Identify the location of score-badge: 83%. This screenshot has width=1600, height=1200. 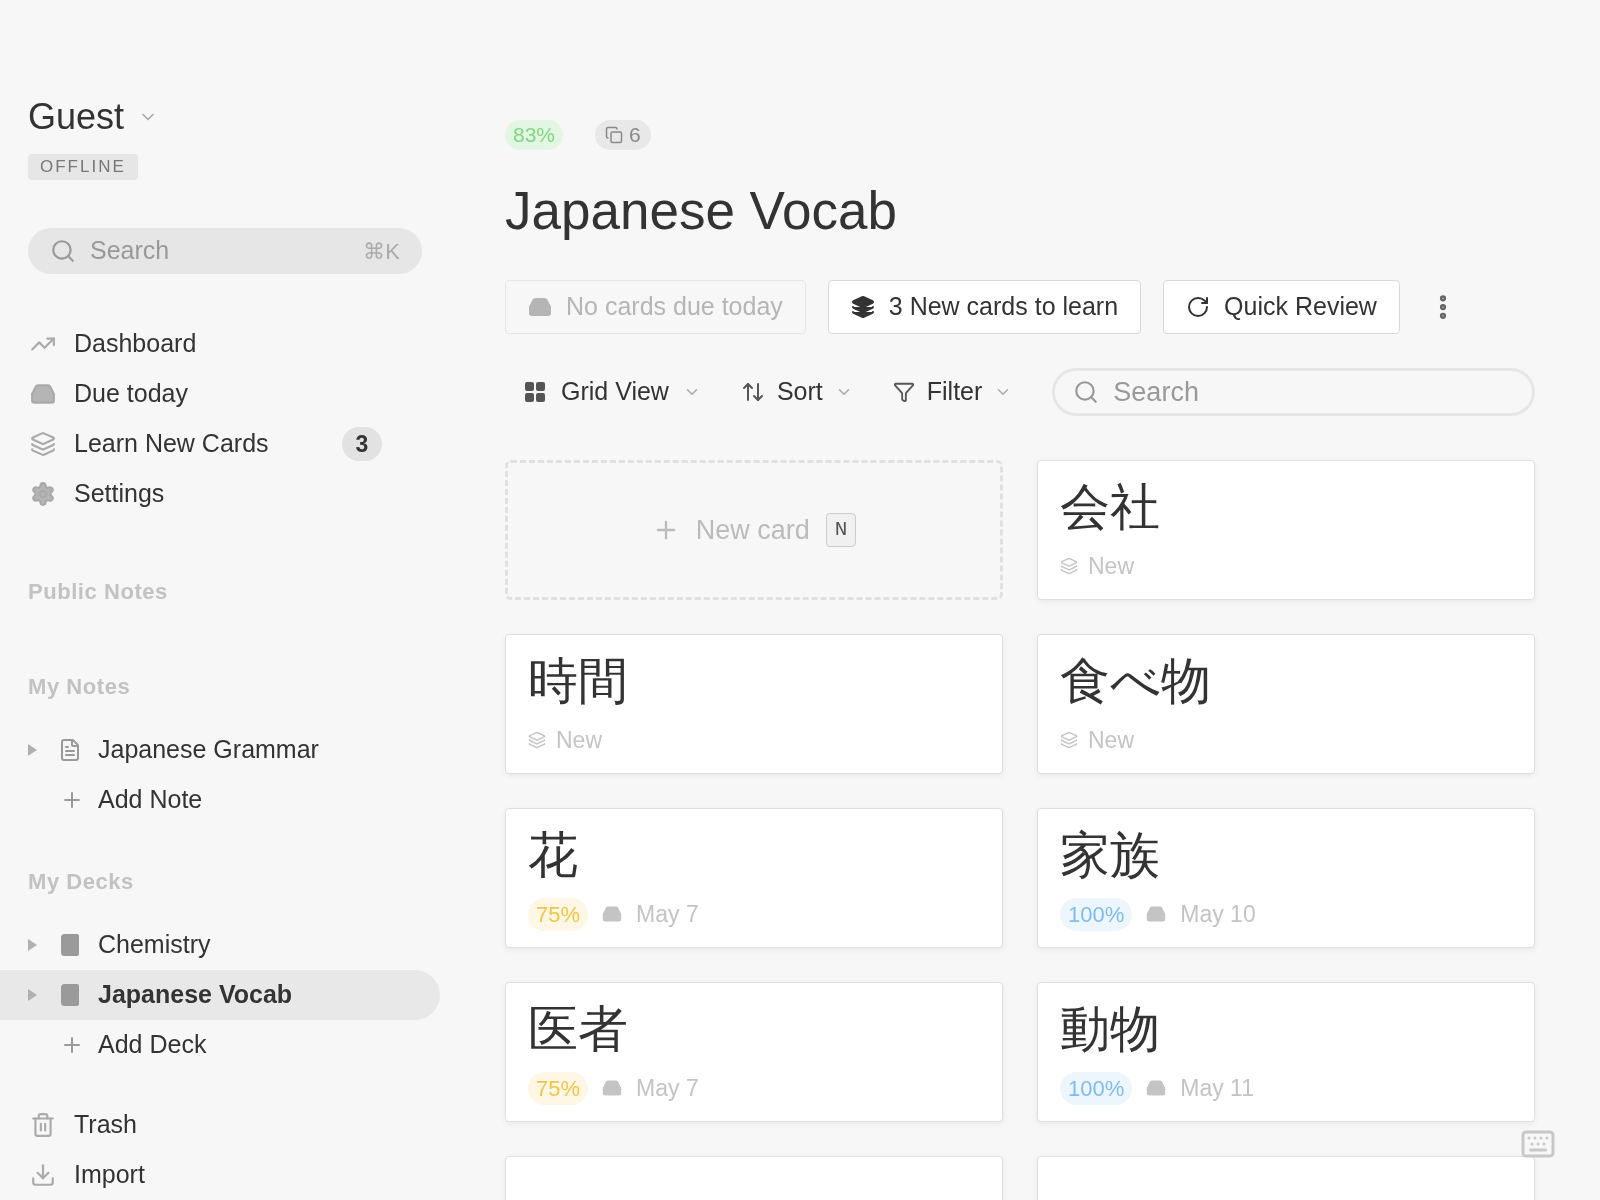
(534, 135).